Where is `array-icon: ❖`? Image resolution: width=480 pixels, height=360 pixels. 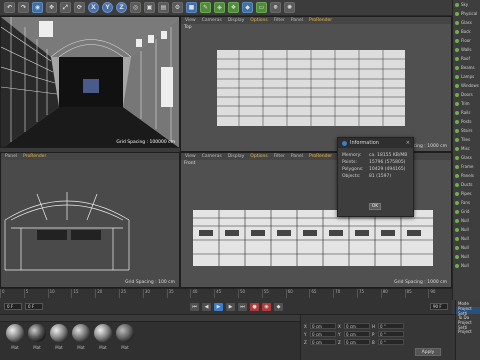 array-icon: ❖ is located at coordinates (233, 7).